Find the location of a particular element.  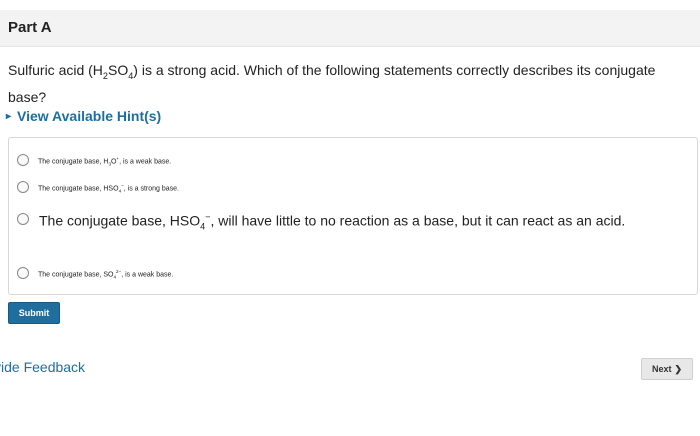

option-text-pre: The conjugate base, H is located at coordinates (73, 162).